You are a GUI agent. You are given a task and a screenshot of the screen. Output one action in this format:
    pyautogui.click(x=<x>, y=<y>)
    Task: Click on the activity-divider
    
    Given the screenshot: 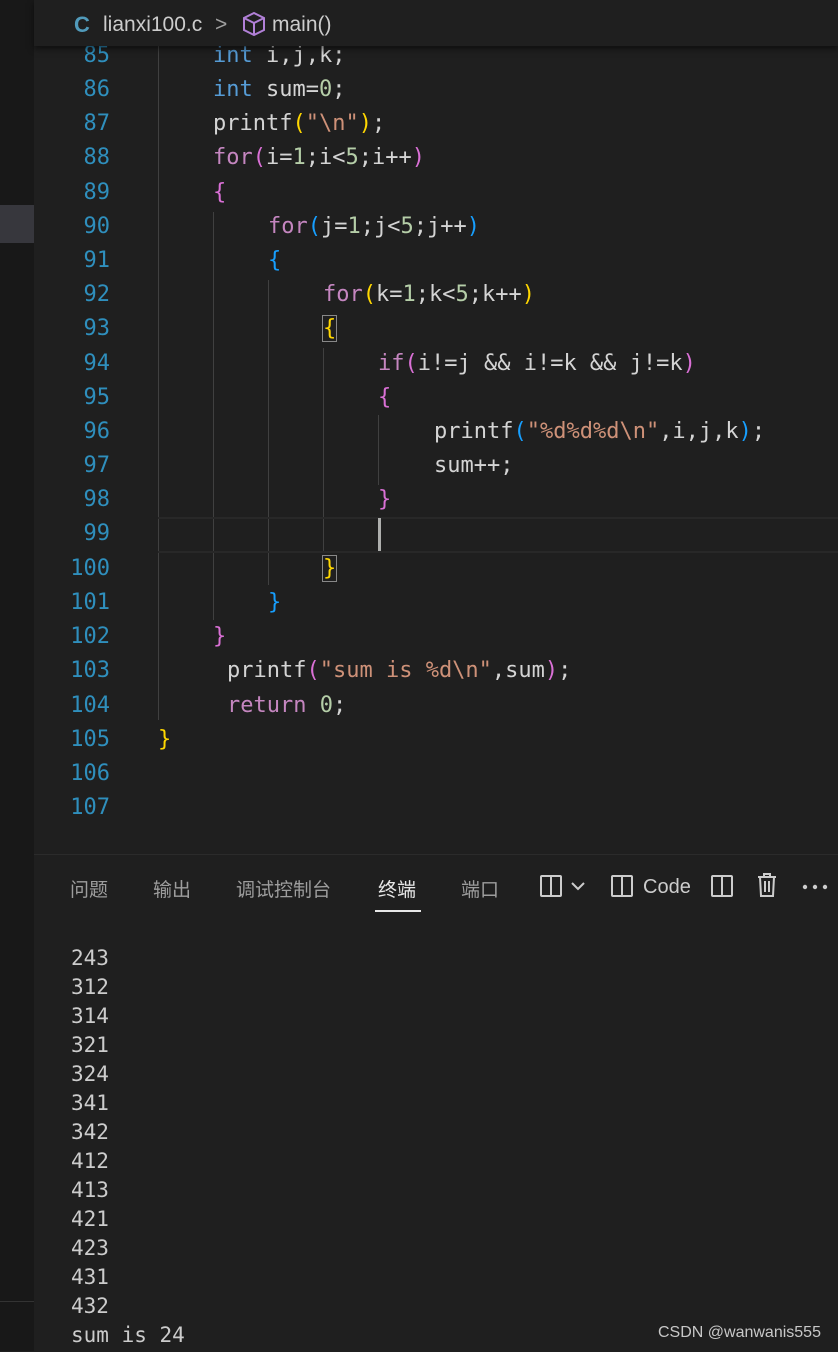 What is the action you would take?
    pyautogui.click(x=17, y=1301)
    